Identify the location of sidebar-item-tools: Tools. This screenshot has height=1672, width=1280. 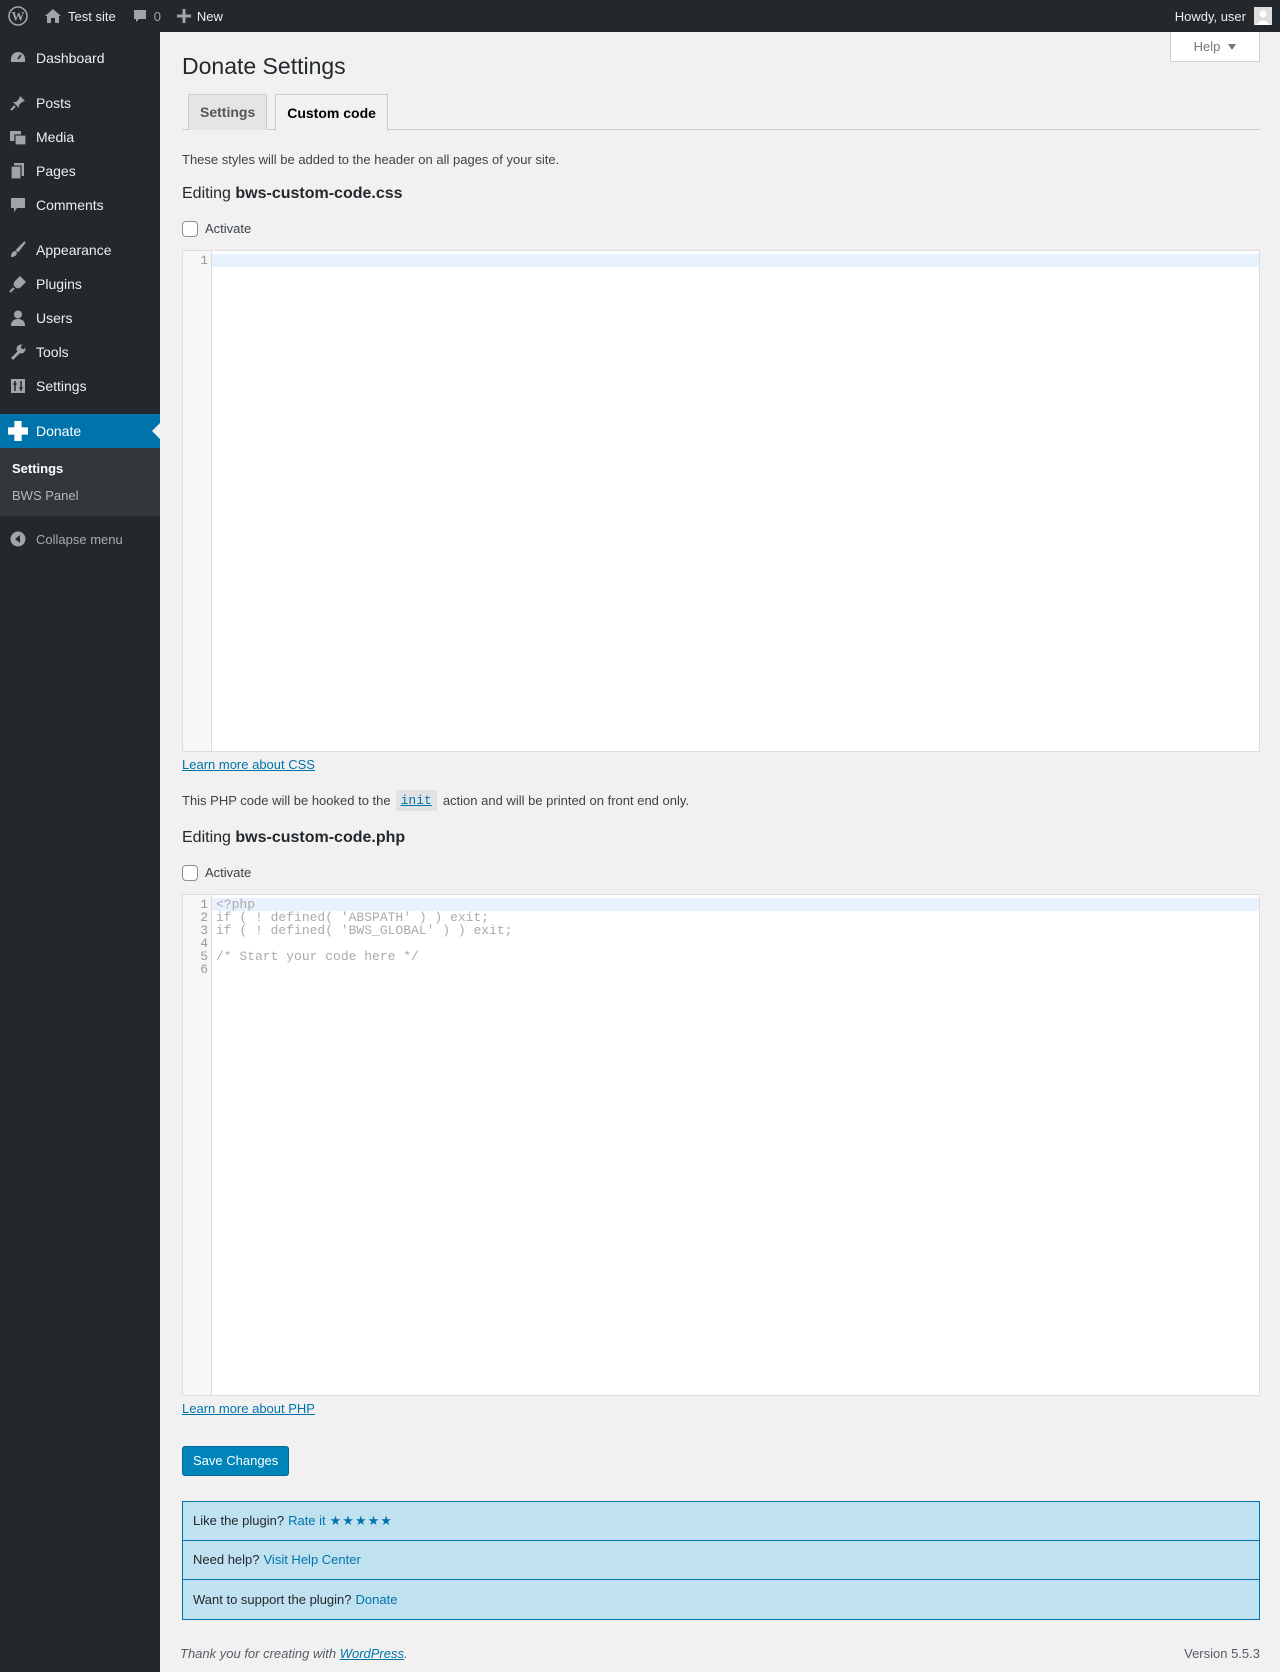
(80, 352).